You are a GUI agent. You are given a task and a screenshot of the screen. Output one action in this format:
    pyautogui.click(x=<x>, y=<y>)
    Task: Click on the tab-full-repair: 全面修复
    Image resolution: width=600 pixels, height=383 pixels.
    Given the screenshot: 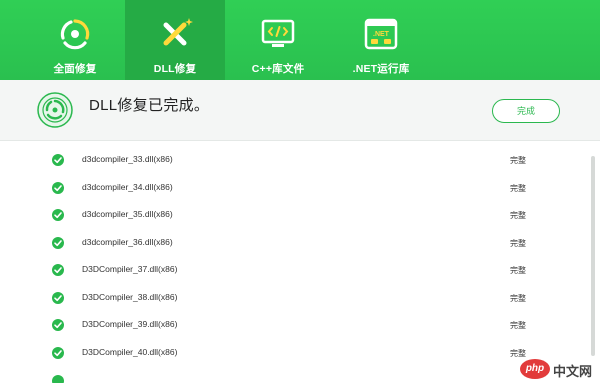 What is the action you would take?
    pyautogui.click(x=75, y=40)
    